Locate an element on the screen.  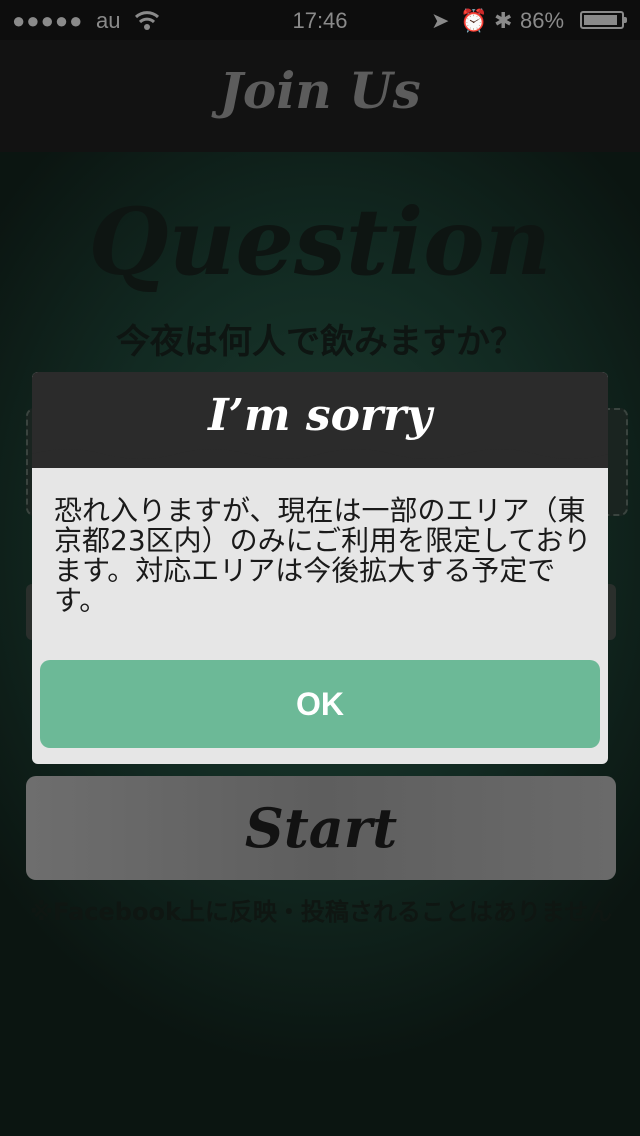
nav-title: Join Us is located at coordinates (320, 90).